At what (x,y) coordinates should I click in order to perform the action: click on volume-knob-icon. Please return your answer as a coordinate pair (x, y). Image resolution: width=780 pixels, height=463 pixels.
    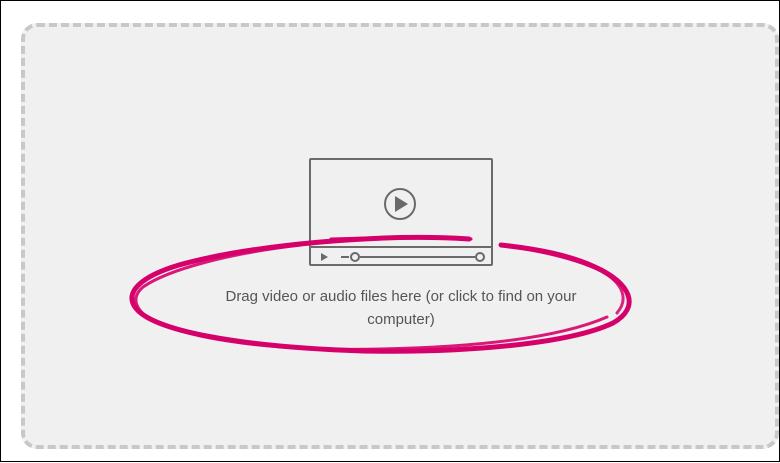
    Looking at the image, I should click on (480, 257).